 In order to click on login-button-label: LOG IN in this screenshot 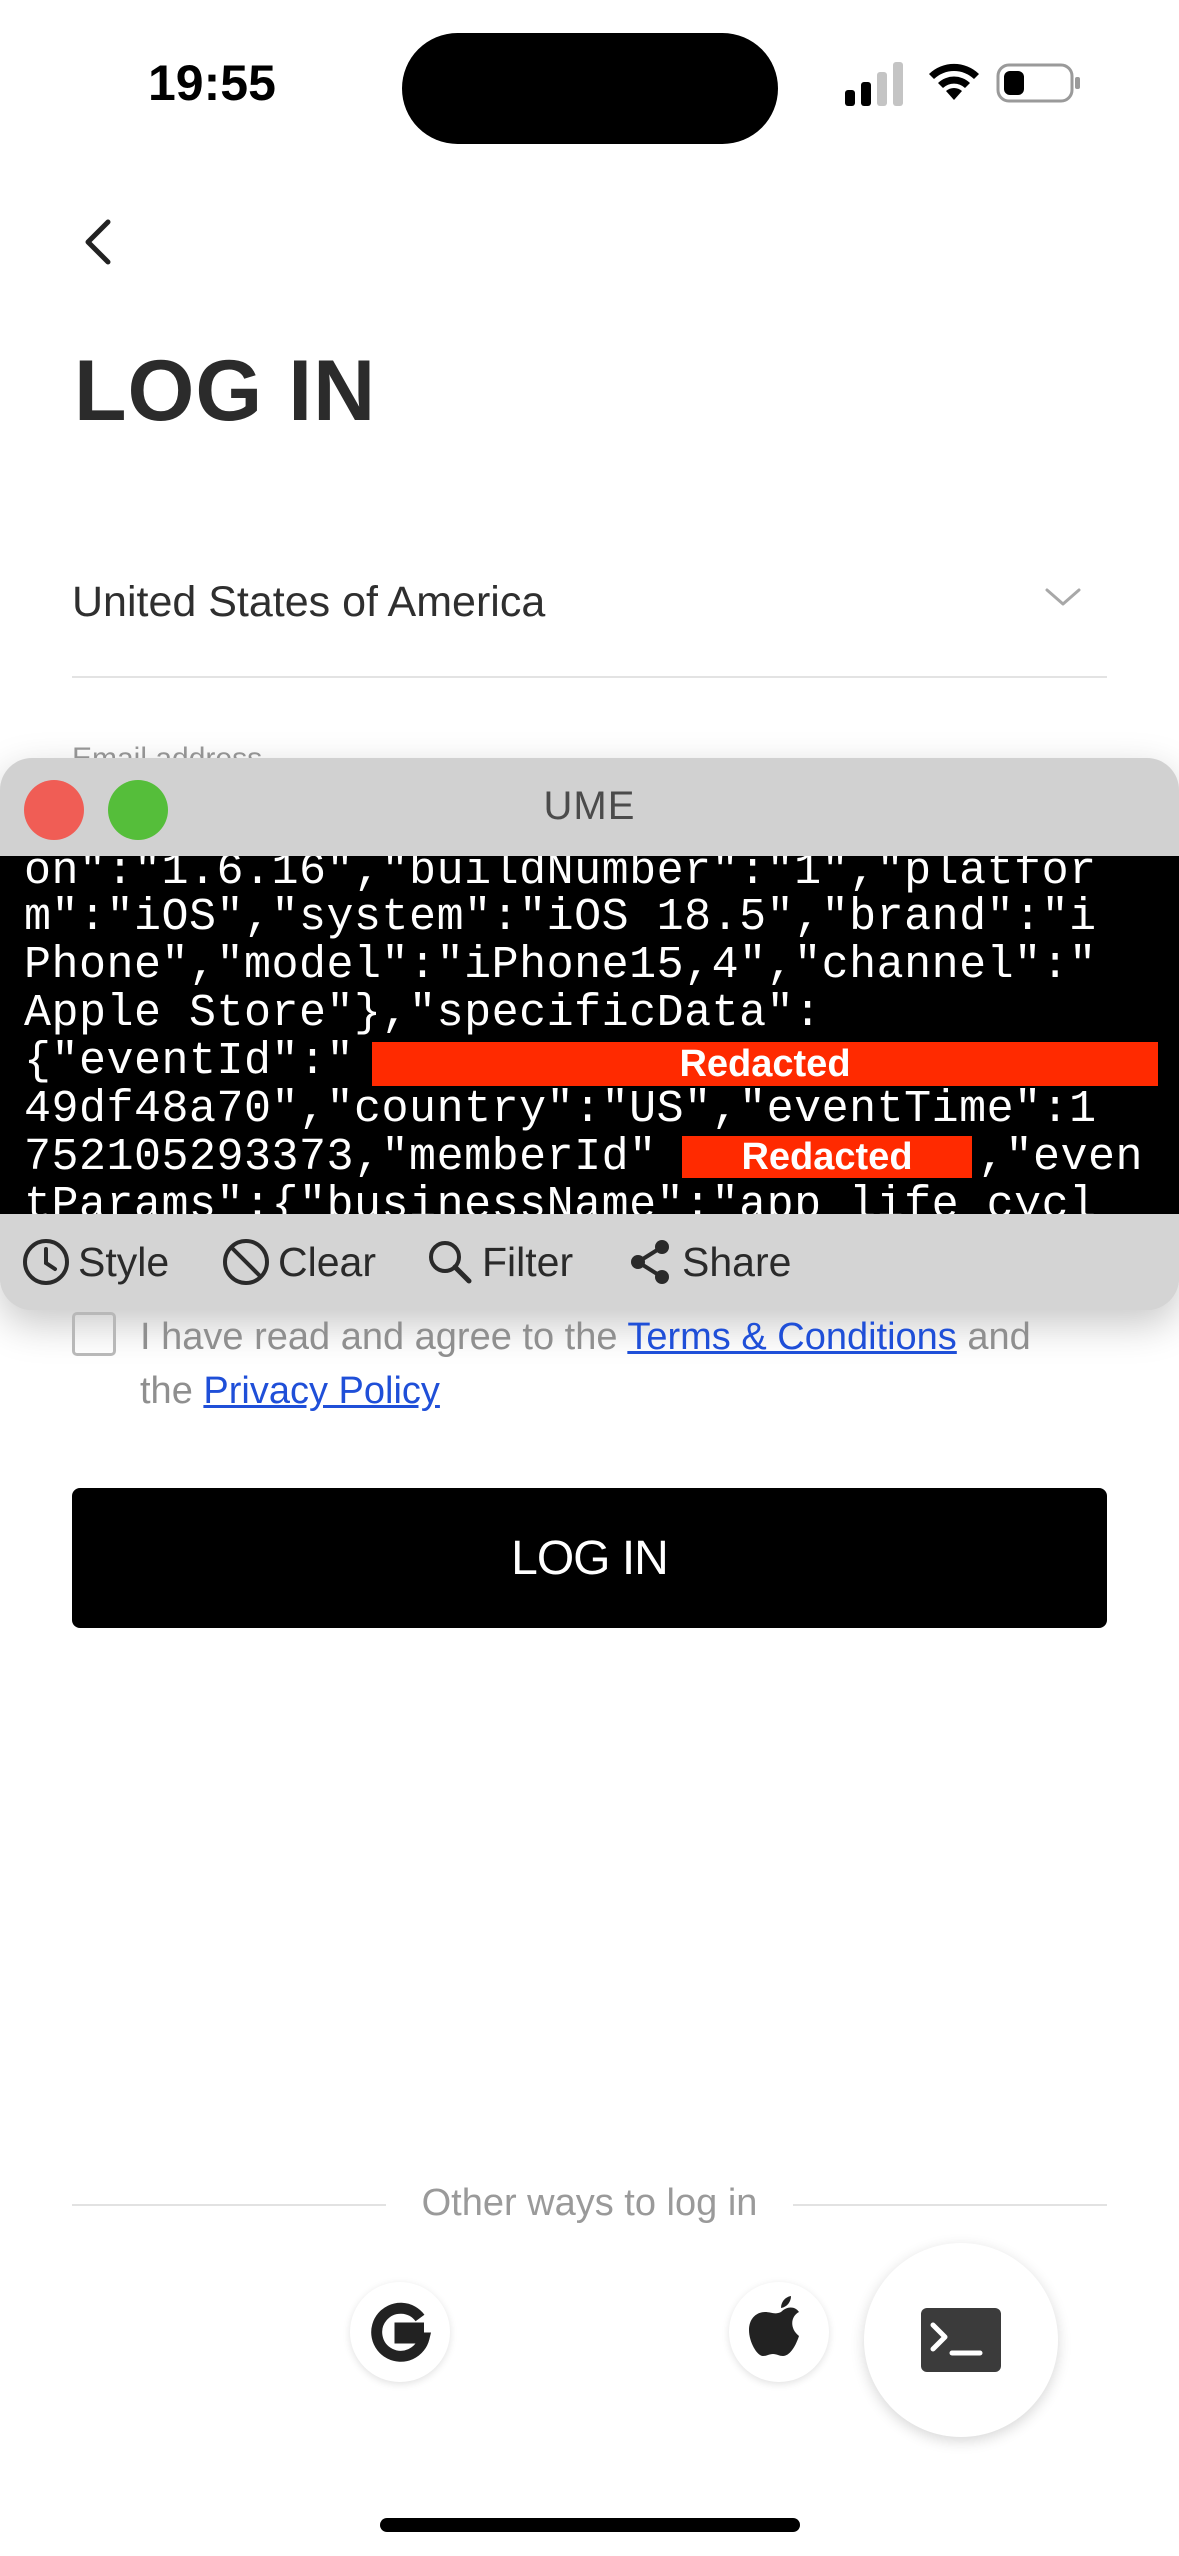, I will do `click(590, 1558)`.